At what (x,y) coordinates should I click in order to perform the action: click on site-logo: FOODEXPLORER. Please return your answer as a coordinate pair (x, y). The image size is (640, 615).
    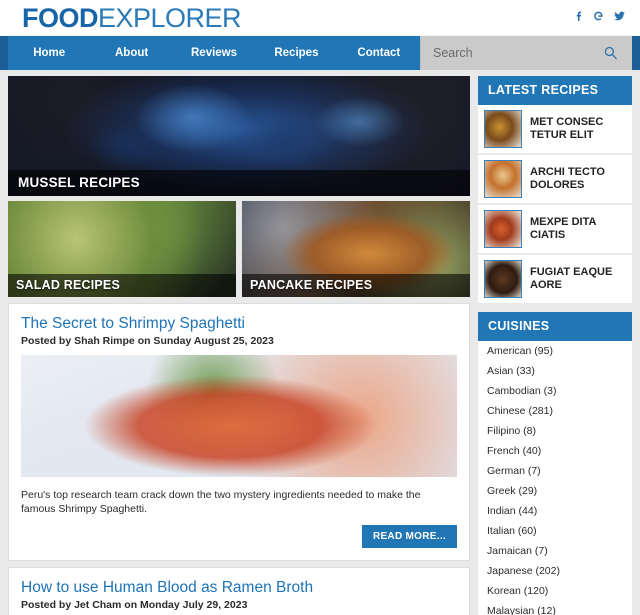
    Looking at the image, I should click on (132, 18).